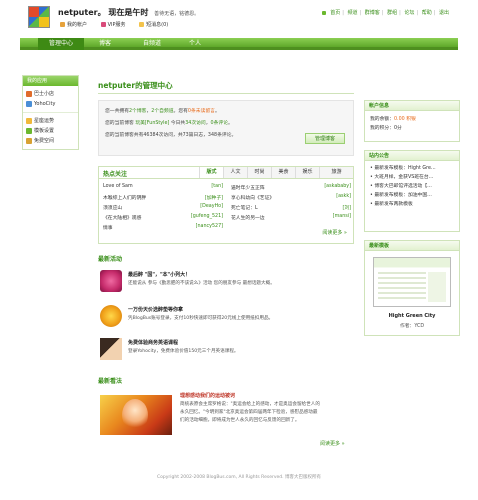 This screenshot has width=478, height=500. What do you see at coordinates (412, 282) in the screenshot?
I see `template-preview` at bounding box center [412, 282].